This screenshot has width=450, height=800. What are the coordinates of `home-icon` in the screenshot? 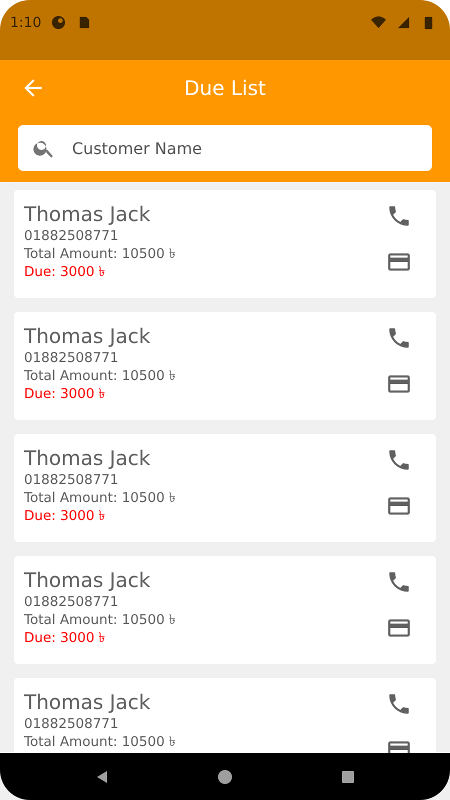 It's located at (224, 776).